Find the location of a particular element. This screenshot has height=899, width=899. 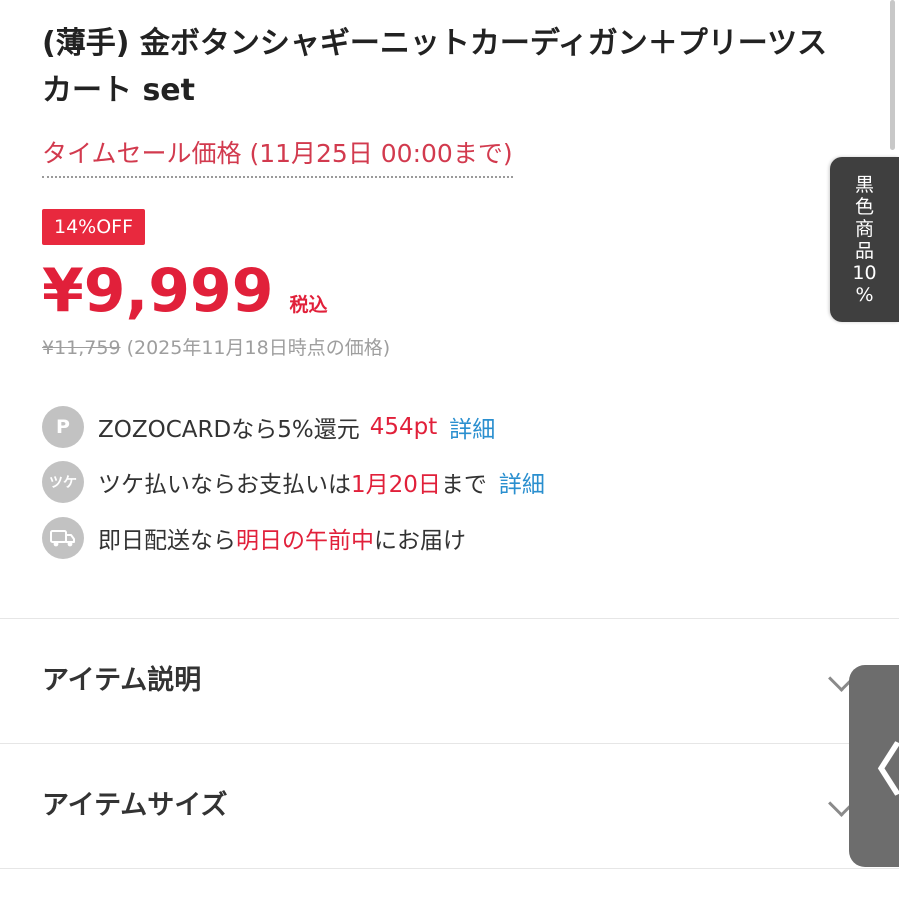

side-tab-char: % is located at coordinates (864, 294).